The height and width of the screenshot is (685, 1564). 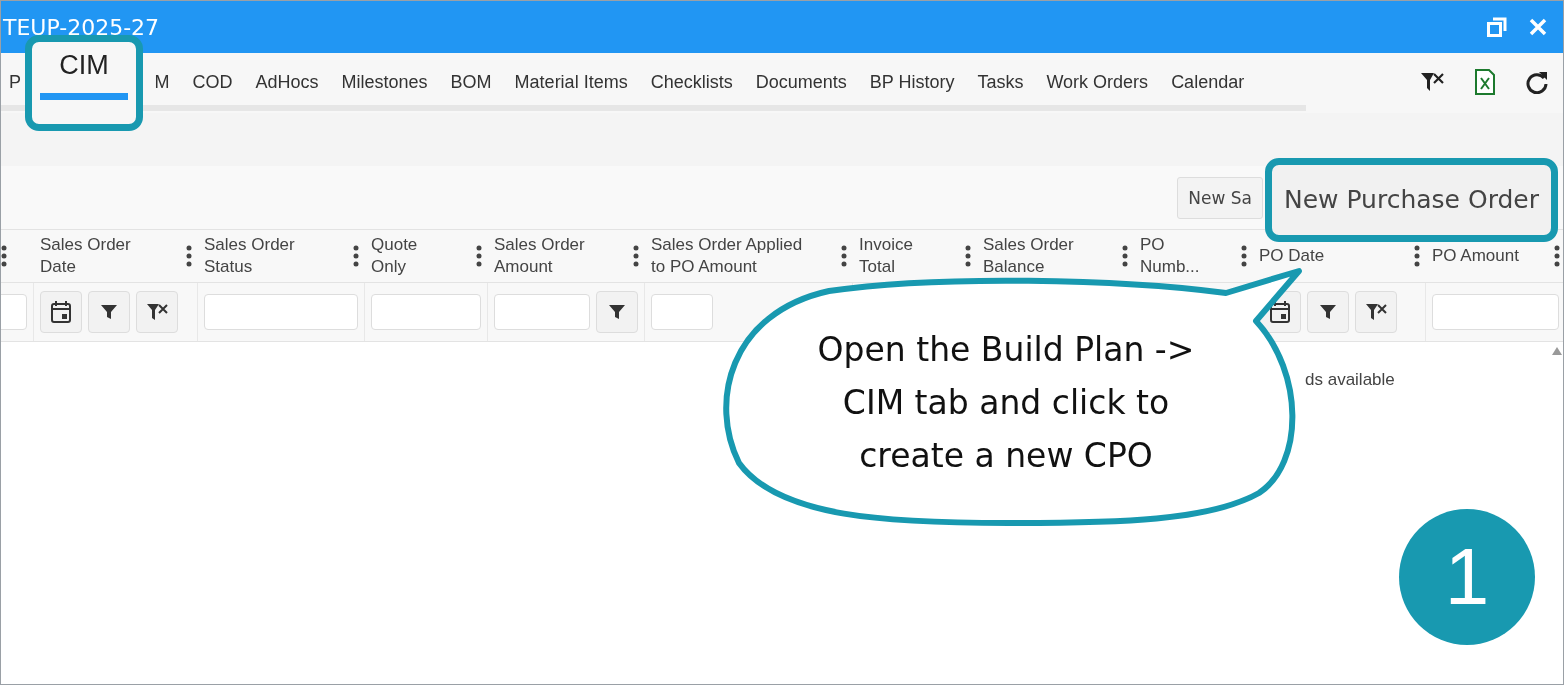 What do you see at coordinates (886, 256) in the screenshot?
I see `column-header: Invoice Total` at bounding box center [886, 256].